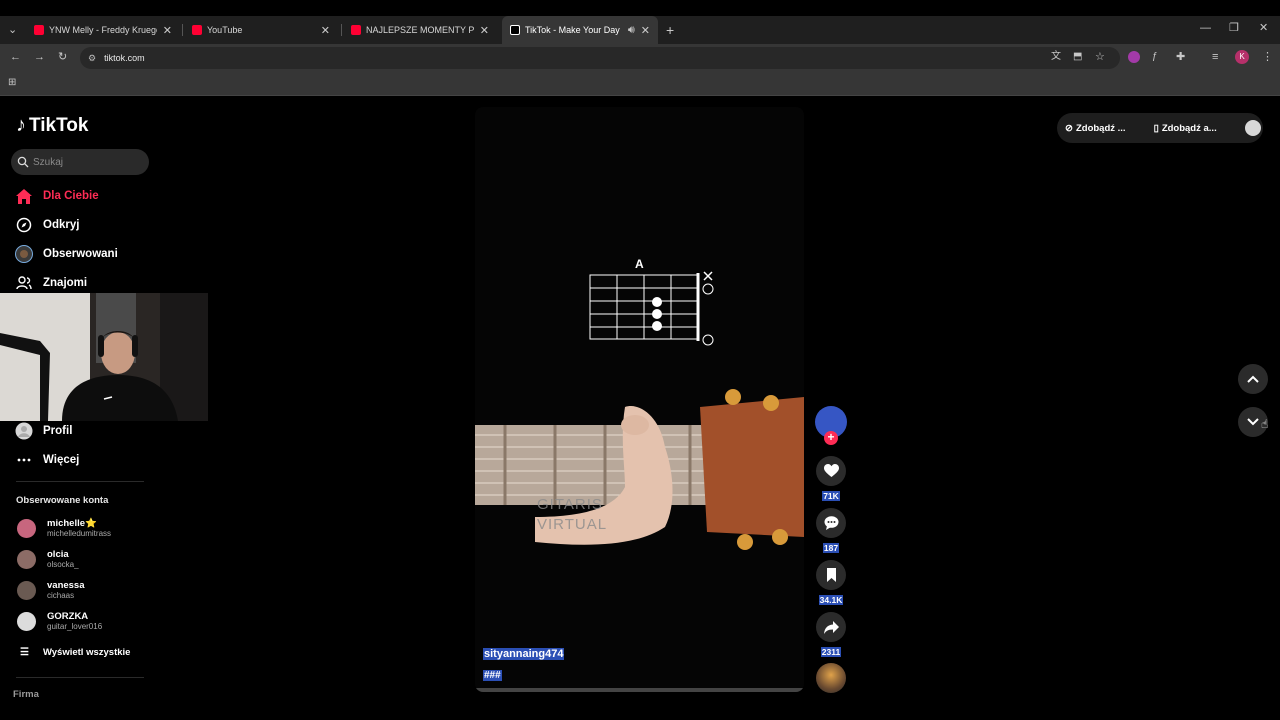  Describe the element at coordinates (1156, 128) in the screenshot. I see `phone-icon: ▯` at that location.